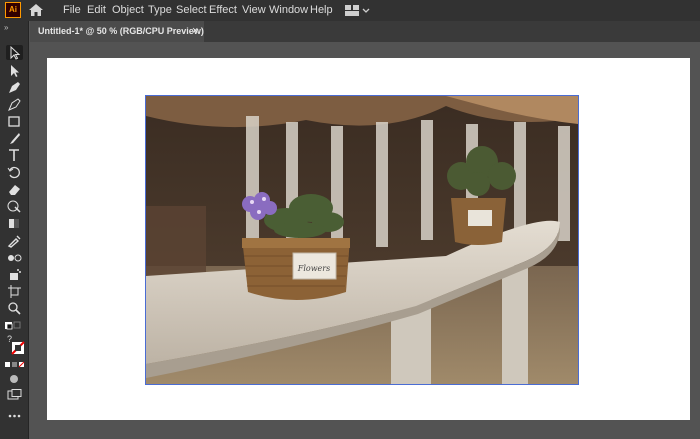  I want to click on more-tools-icon, so click(14, 416).